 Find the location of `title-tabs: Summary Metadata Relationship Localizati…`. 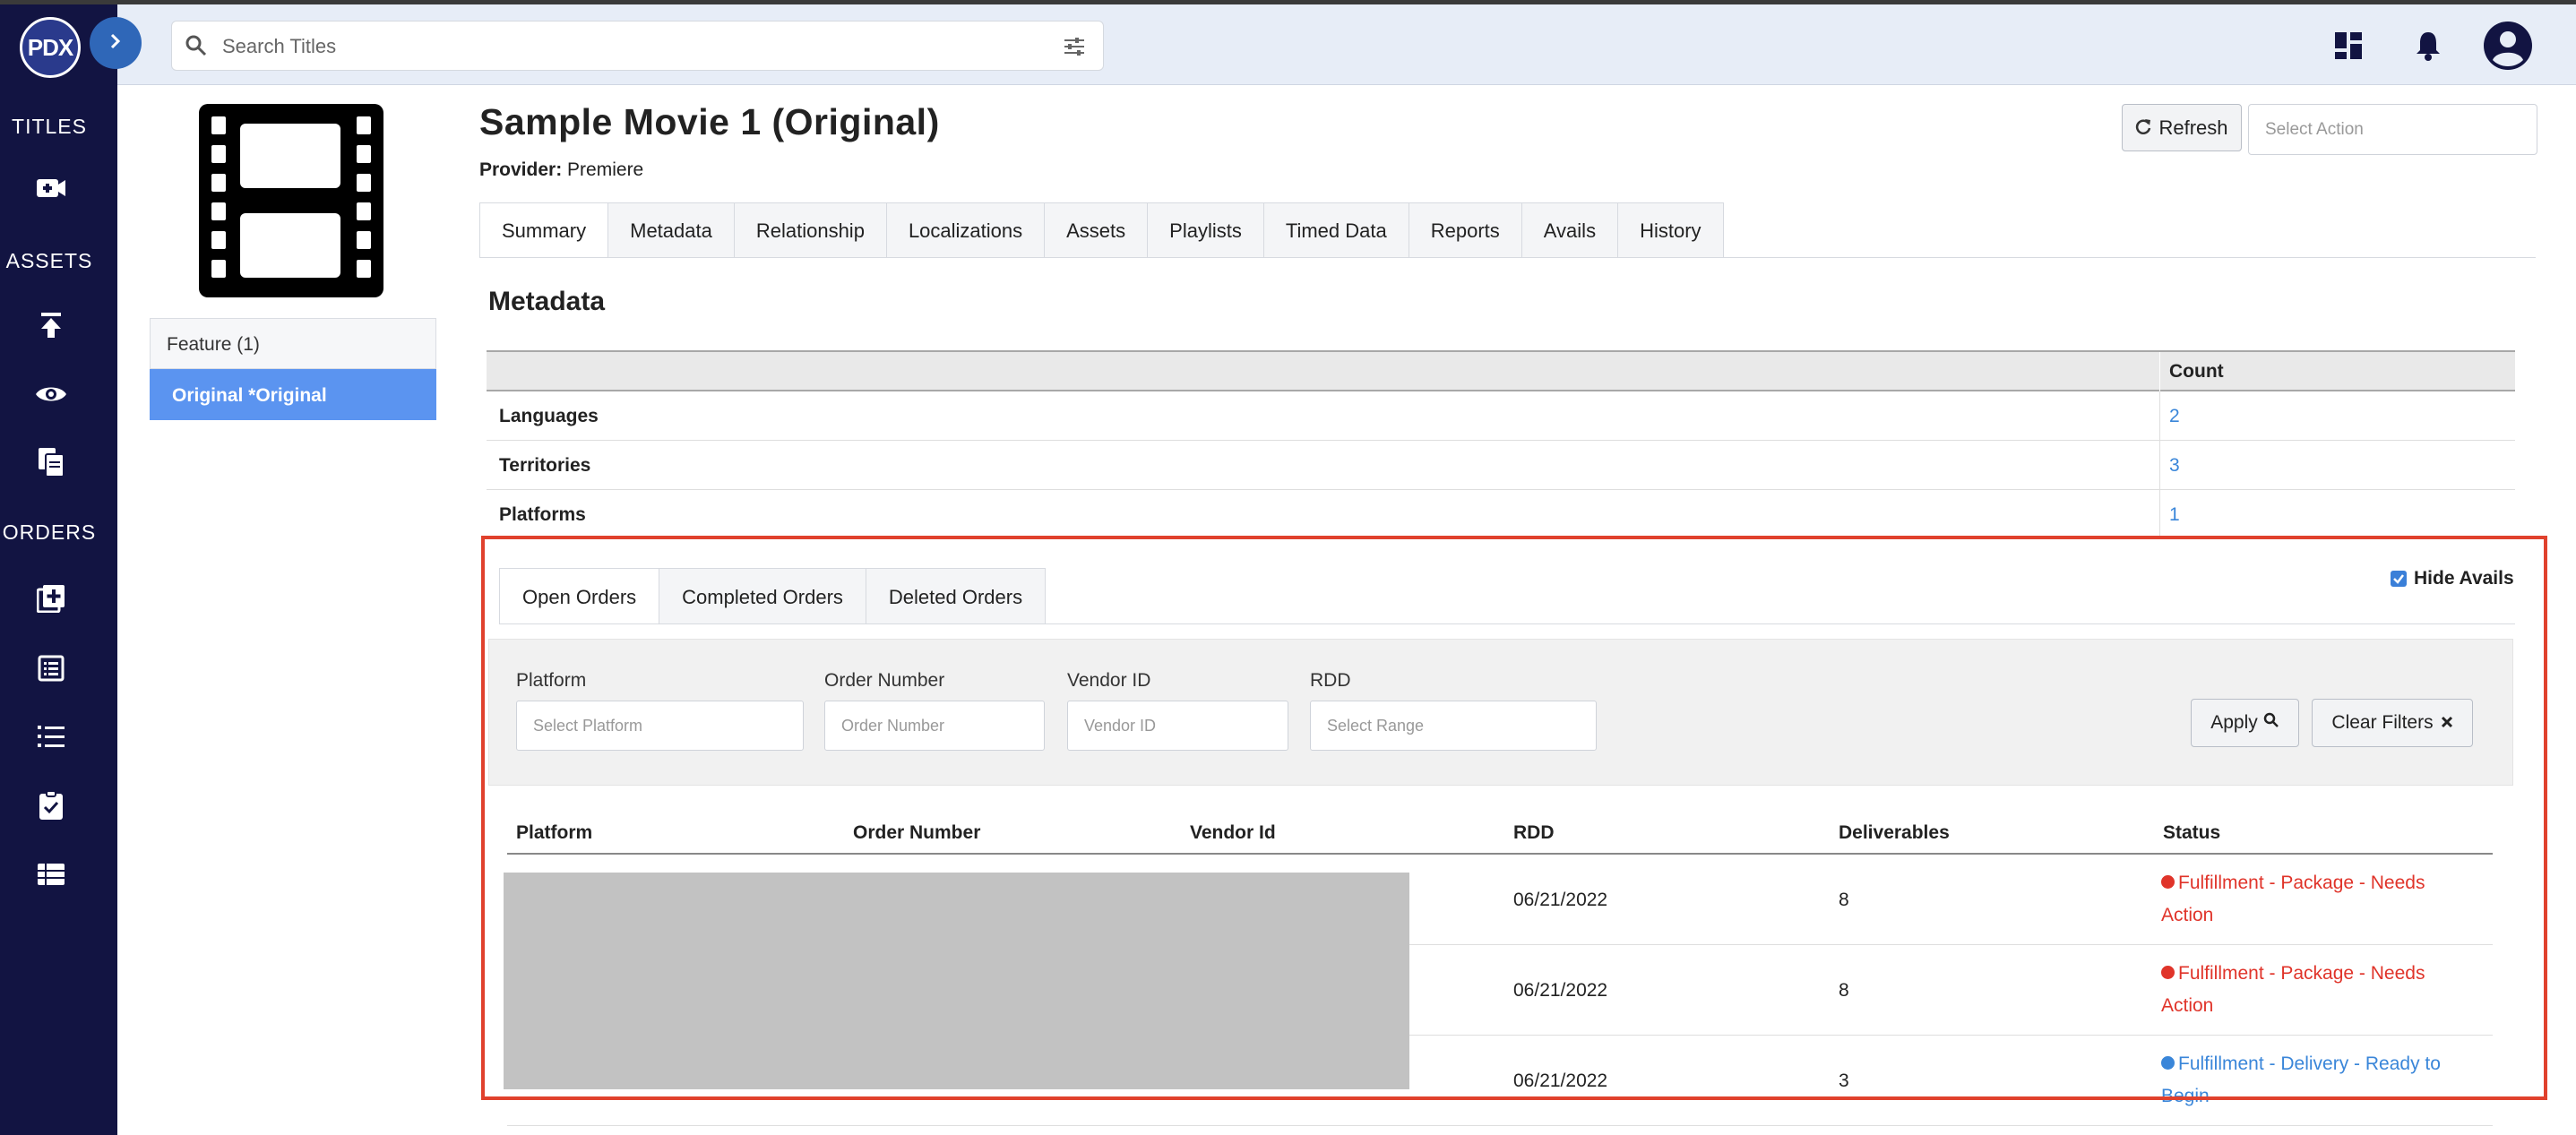

title-tabs: Summary Metadata Relationship Localizati… is located at coordinates (1101, 230).